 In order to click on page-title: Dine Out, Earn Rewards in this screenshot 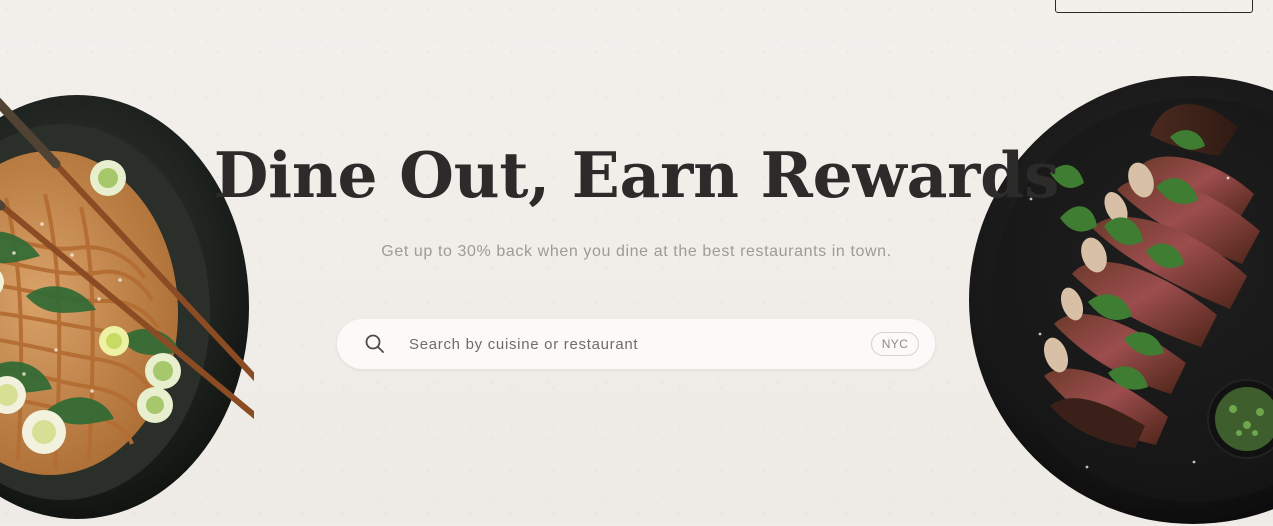, I will do `click(636, 175)`.